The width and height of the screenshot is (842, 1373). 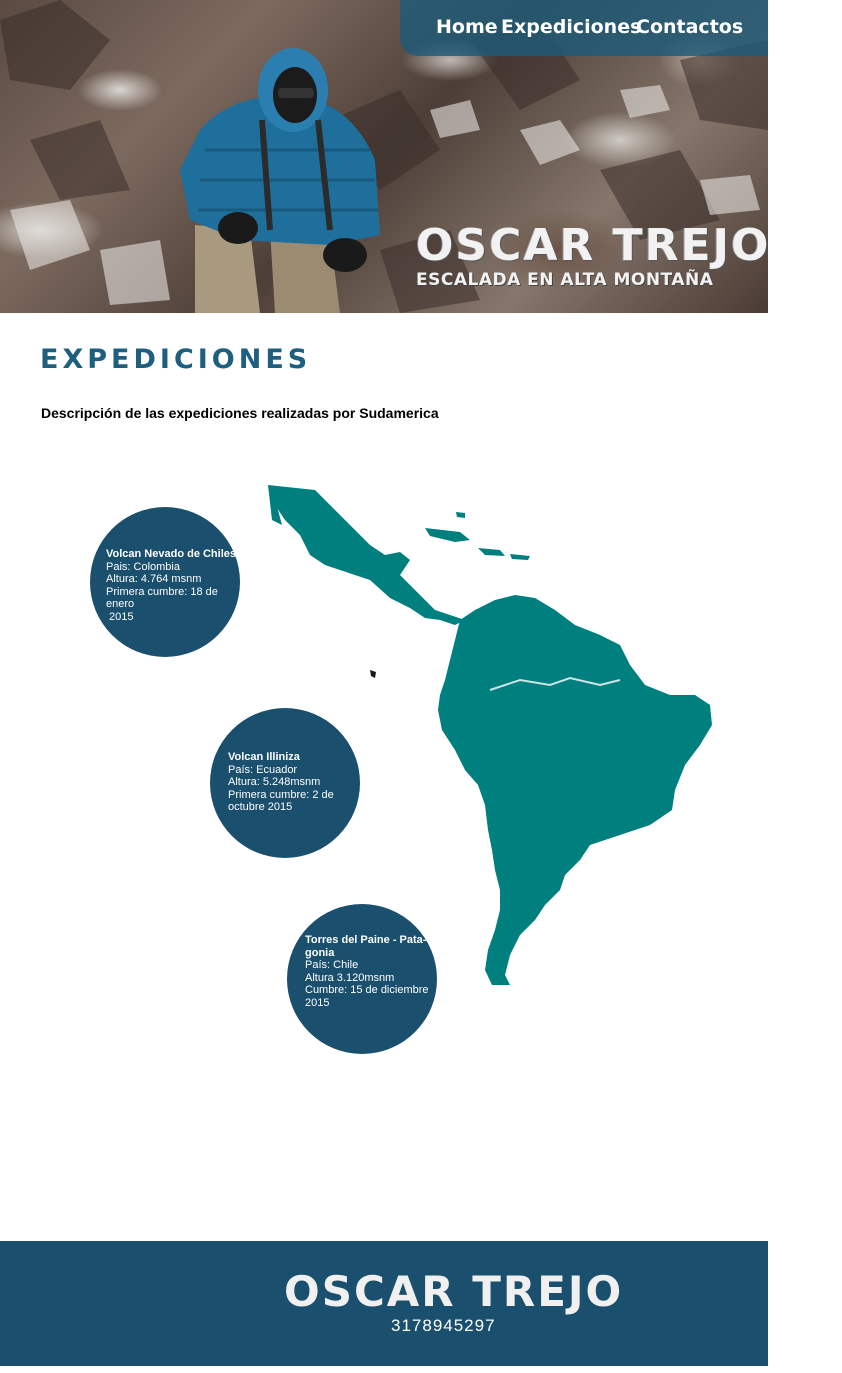 What do you see at coordinates (281, 794) in the screenshot?
I see `expedition-summit: Primera cumbre: 2 de` at bounding box center [281, 794].